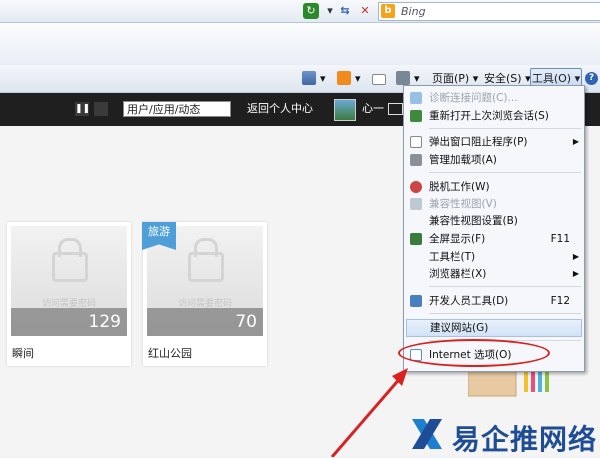  What do you see at coordinates (463, 204) in the screenshot?
I see `menu-item-label: 兼容性视图(V)` at bounding box center [463, 204].